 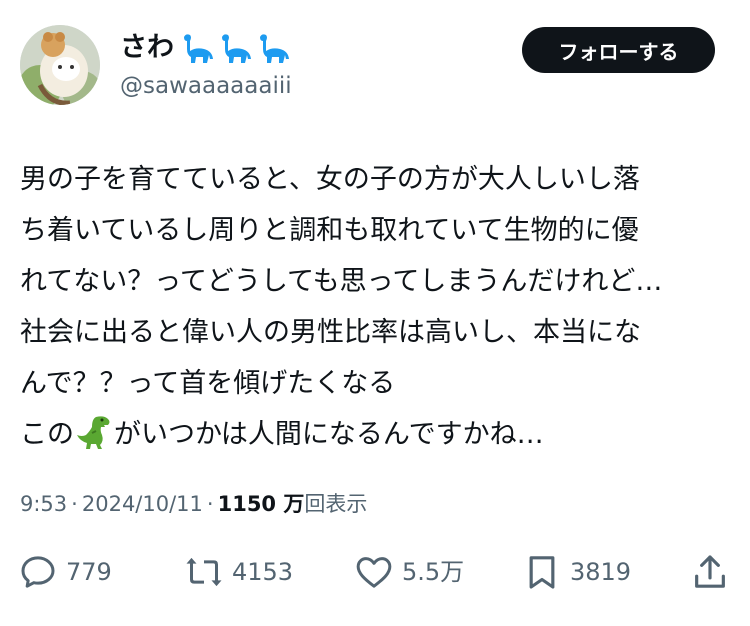 I want to click on user-handle: @sawaaaaaaiii, so click(x=206, y=86).